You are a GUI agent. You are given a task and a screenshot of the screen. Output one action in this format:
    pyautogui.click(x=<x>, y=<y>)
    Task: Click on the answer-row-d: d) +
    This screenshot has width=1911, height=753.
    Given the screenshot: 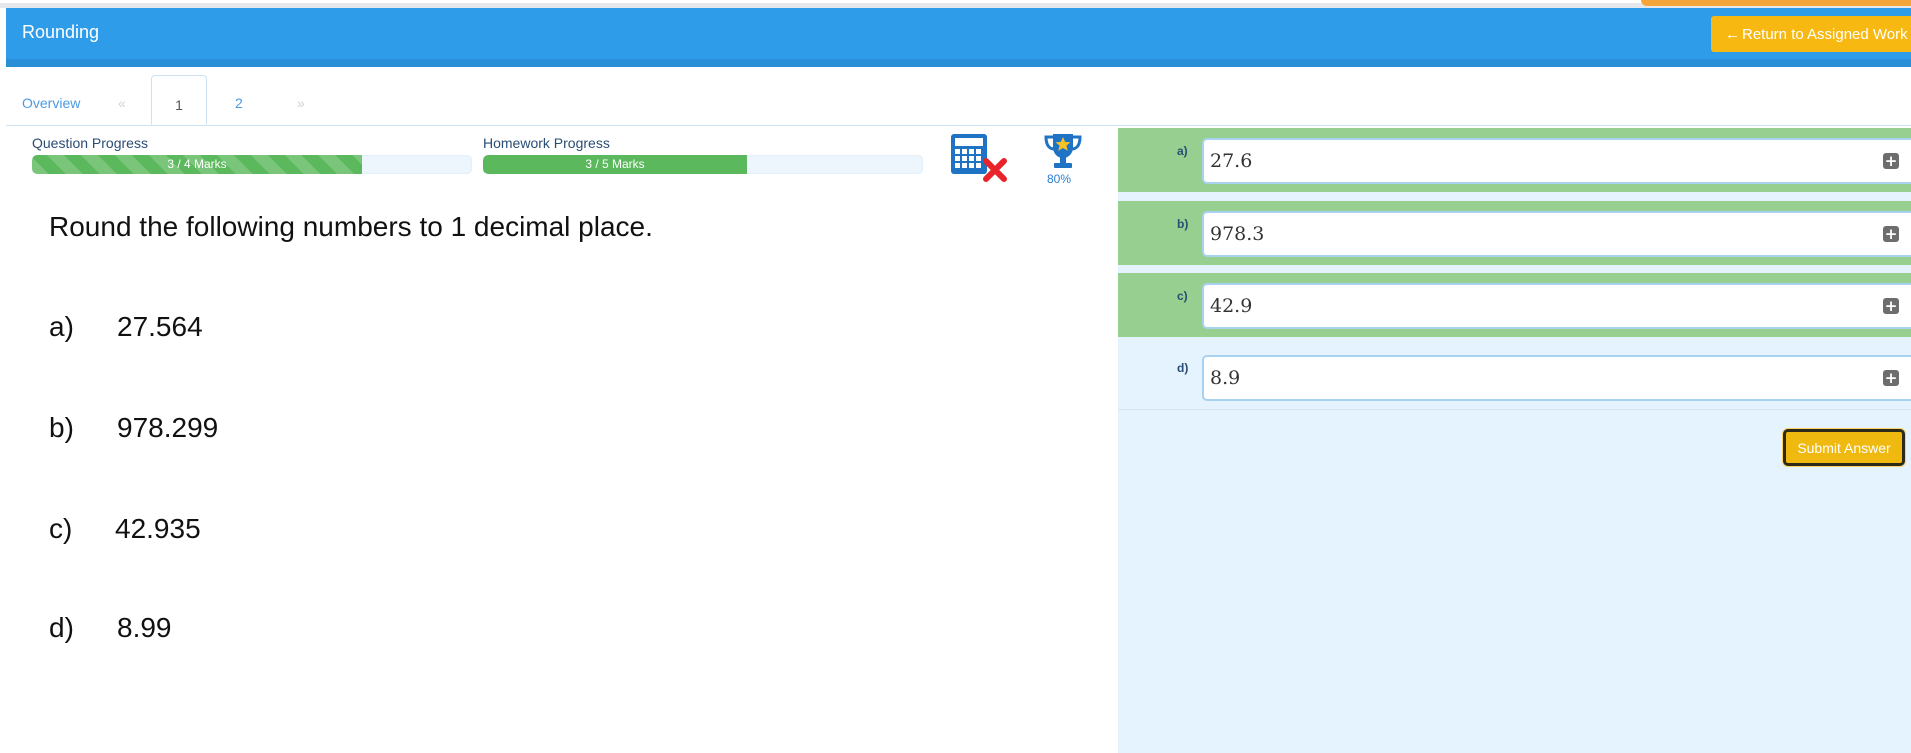 What is the action you would take?
    pyautogui.click(x=1514, y=377)
    